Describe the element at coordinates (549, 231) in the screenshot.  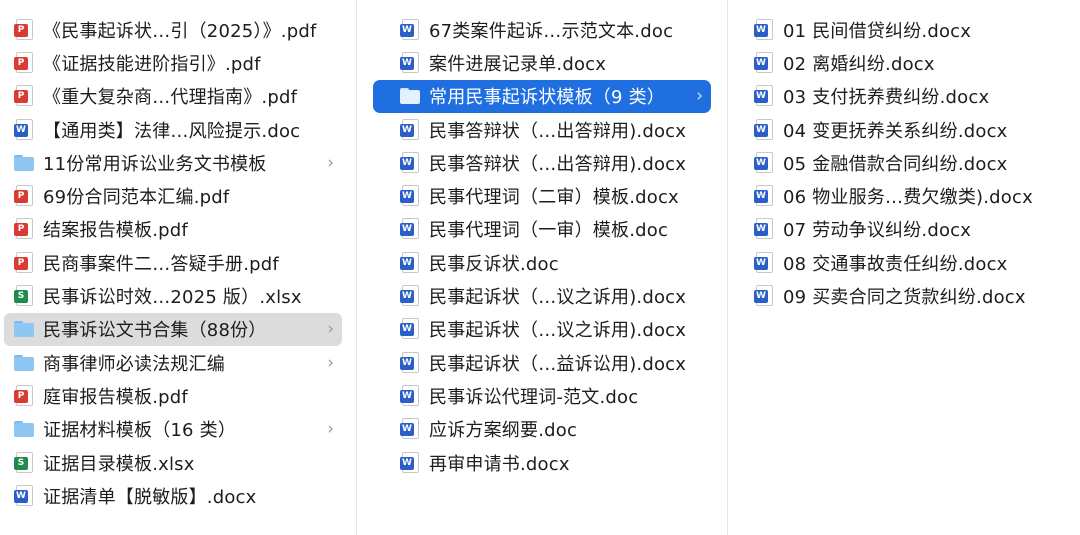
I see `item-label: 民事代理词（一审）模板.doc` at that location.